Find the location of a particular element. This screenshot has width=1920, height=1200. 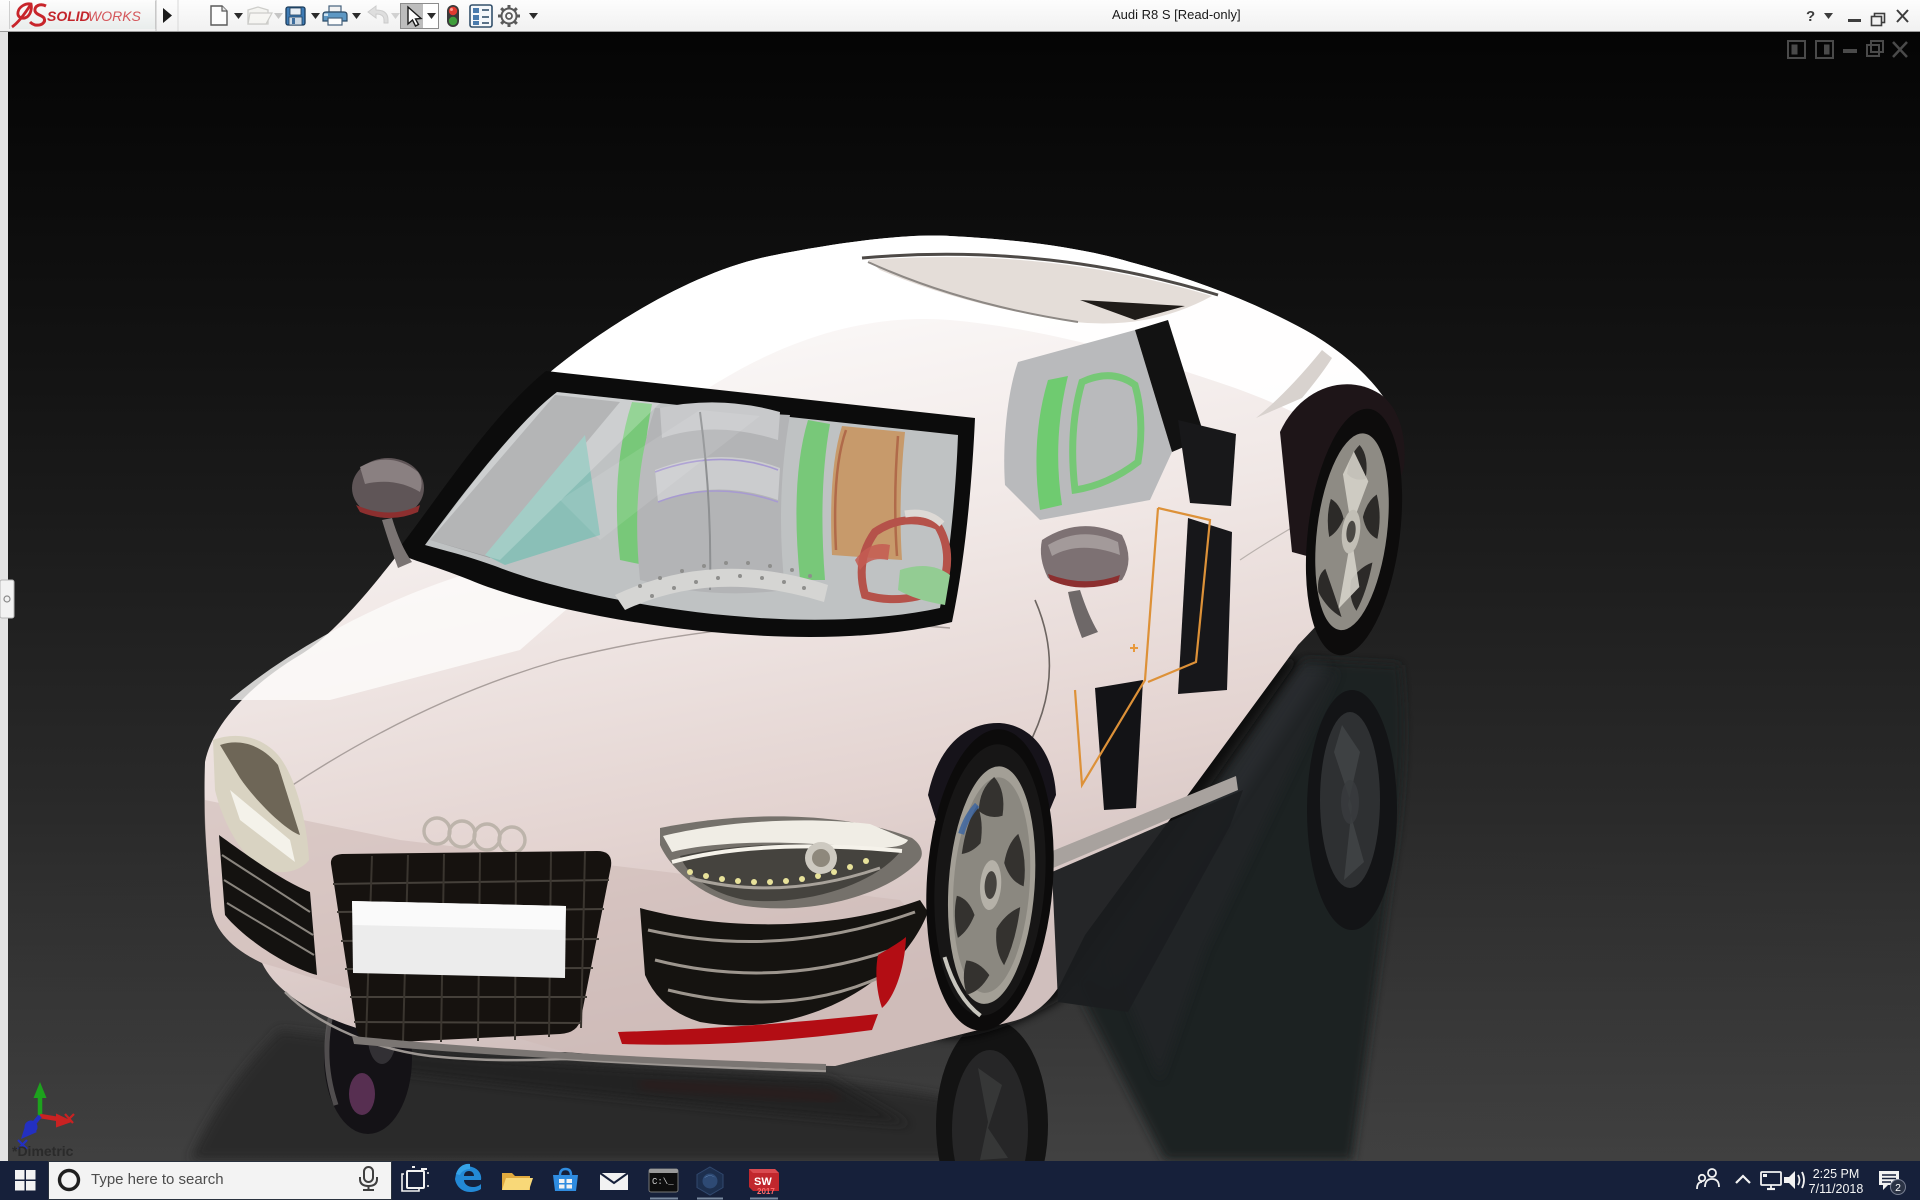

svg-text: 2017 is located at coordinates (766, 1191).